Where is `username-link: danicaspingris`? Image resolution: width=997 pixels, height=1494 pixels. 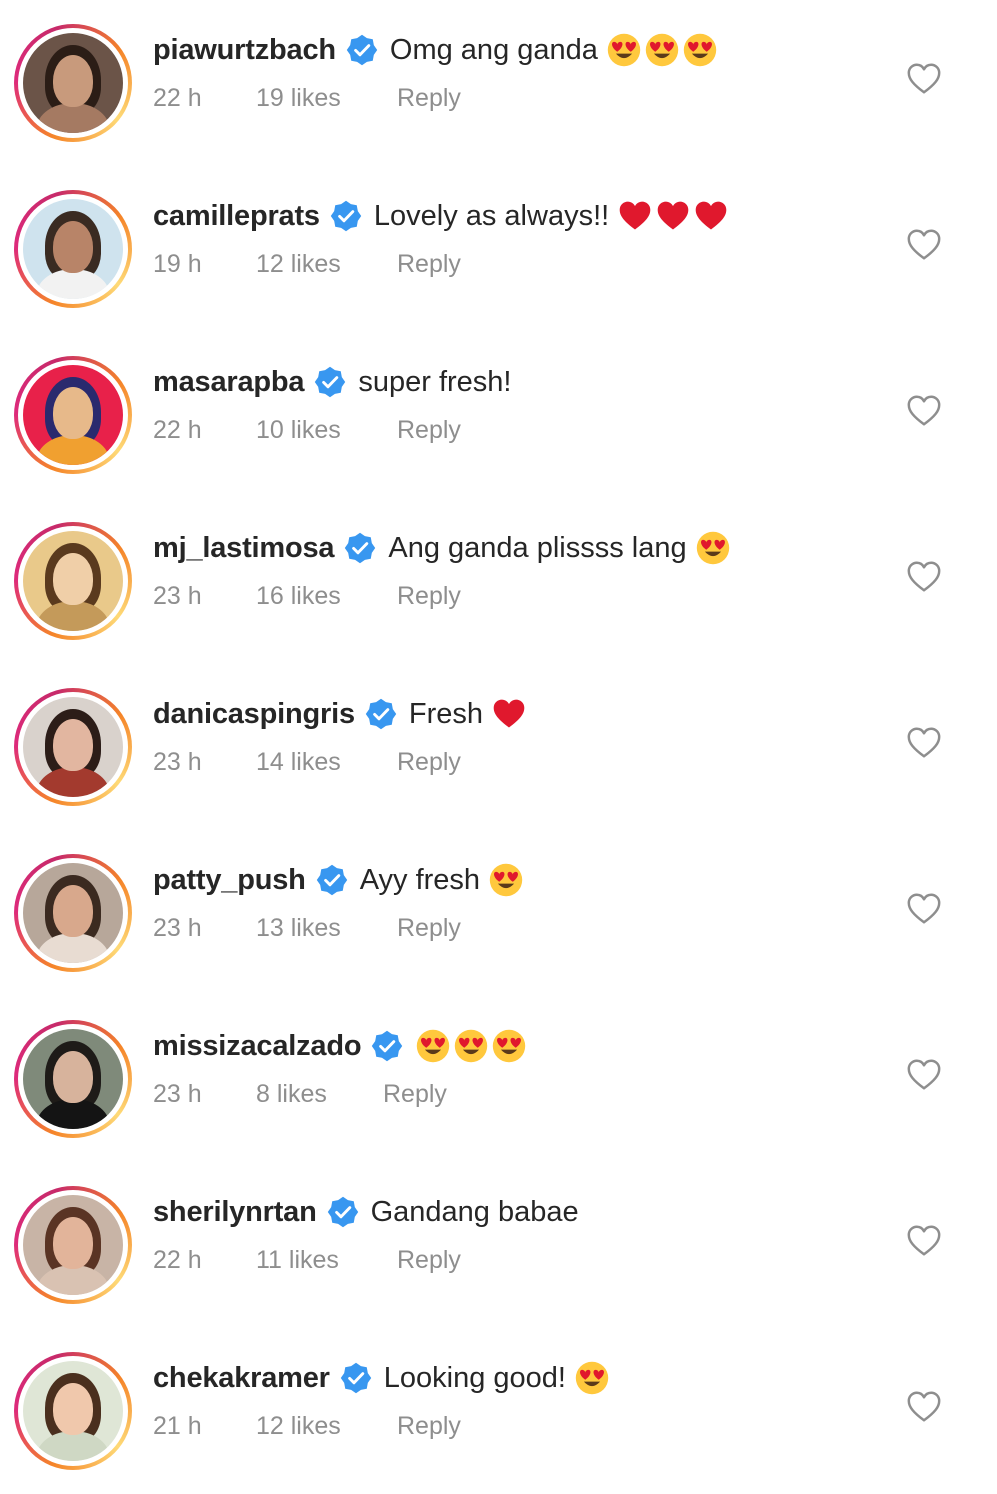 username-link: danicaspingris is located at coordinates (254, 714).